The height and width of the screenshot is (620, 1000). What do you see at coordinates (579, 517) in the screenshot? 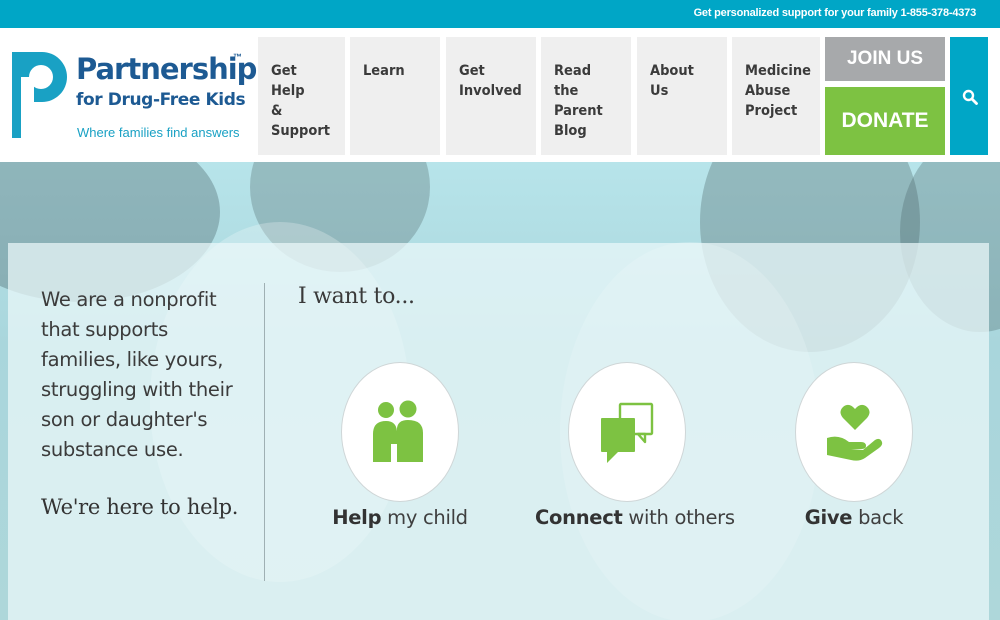
I see `option-bold: Connect` at bounding box center [579, 517].